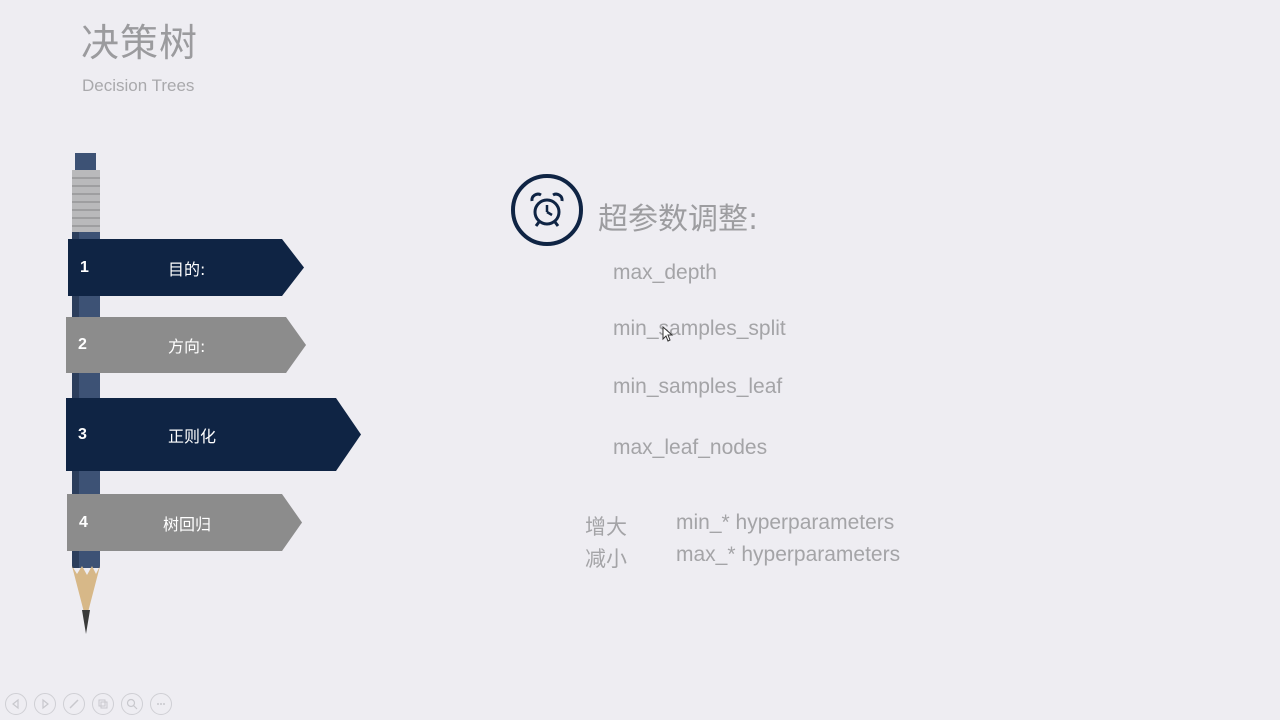 The height and width of the screenshot is (720, 1280). What do you see at coordinates (785, 522) in the screenshot?
I see `note-text: min_* hyperparameters` at bounding box center [785, 522].